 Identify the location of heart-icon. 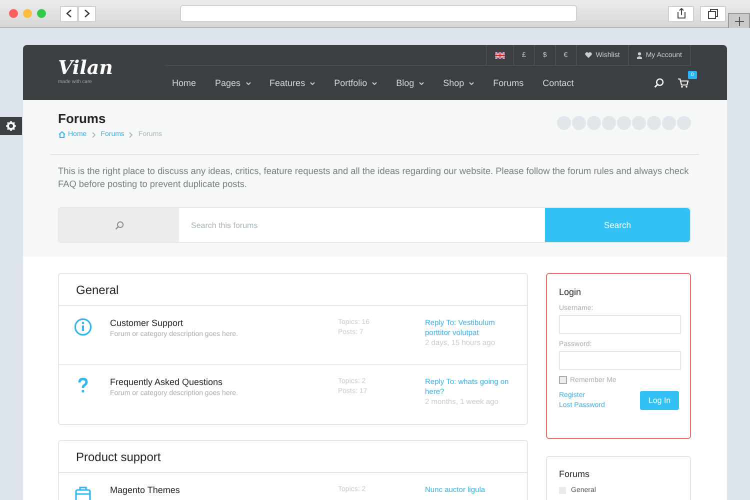
(588, 55).